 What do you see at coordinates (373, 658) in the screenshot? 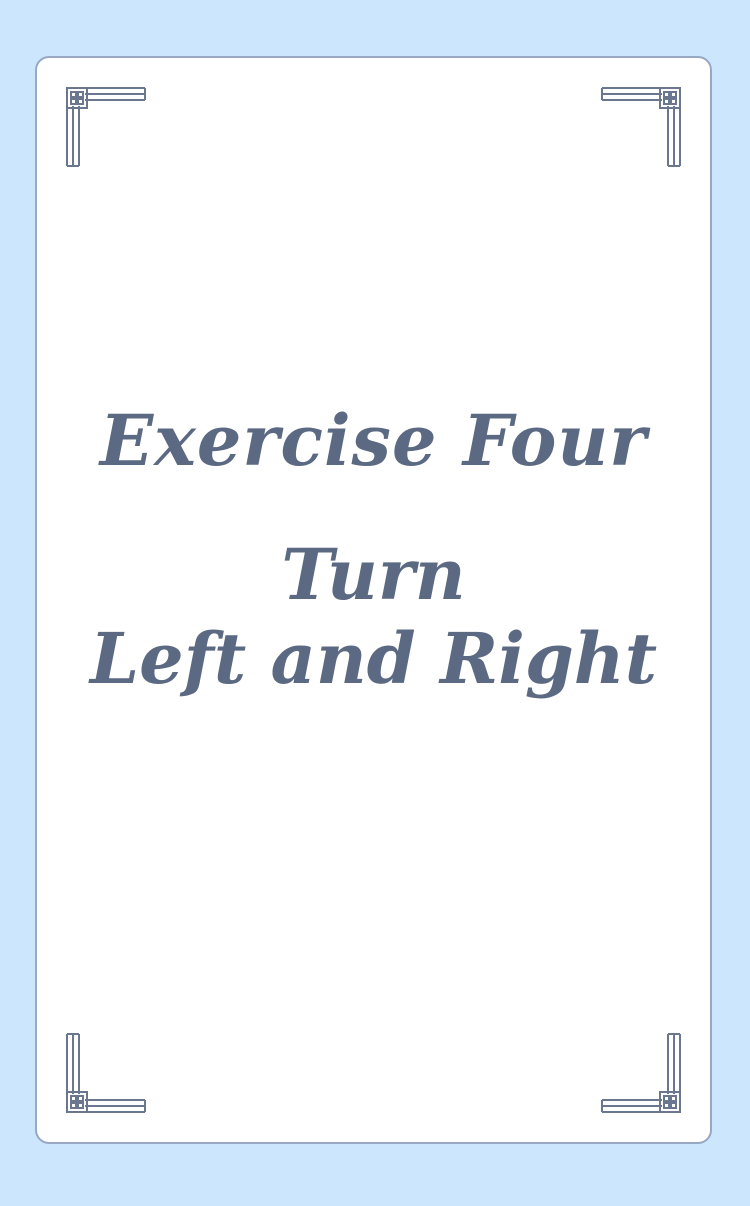
I see `exercise-subtitle-line-2: Left and Right` at bounding box center [373, 658].